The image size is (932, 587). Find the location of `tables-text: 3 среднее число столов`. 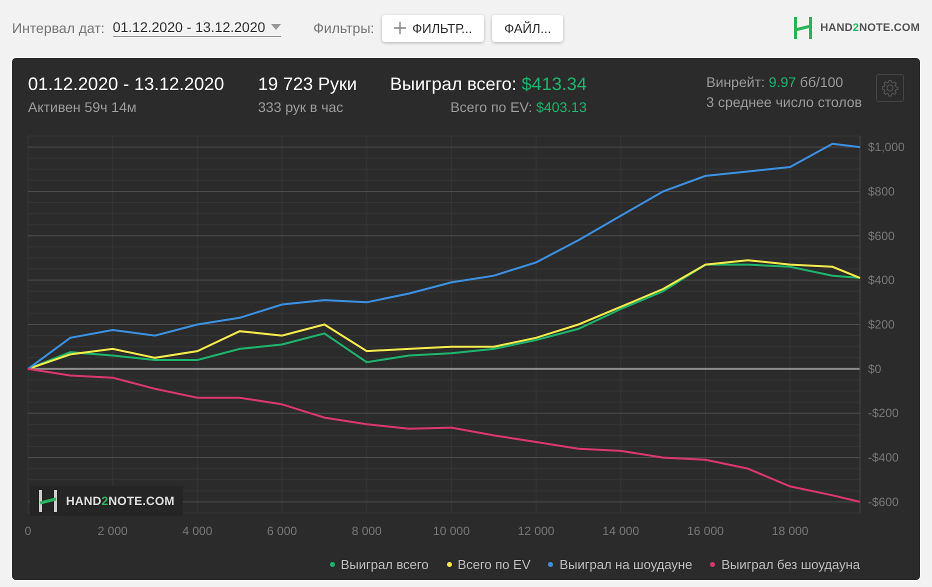

tables-text: 3 среднее число столов is located at coordinates (784, 102).